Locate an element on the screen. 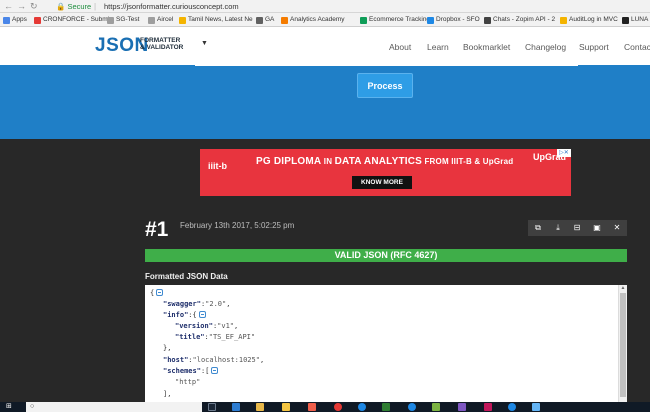  ad-close-icon: ▷✕ is located at coordinates (564, 153).